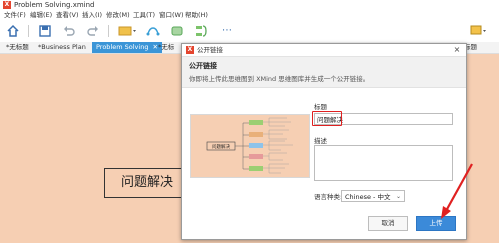 This screenshot has width=499, height=243. Describe the element at coordinates (122, 47) in the screenshot. I see `tab-label: Problem Solving` at that location.